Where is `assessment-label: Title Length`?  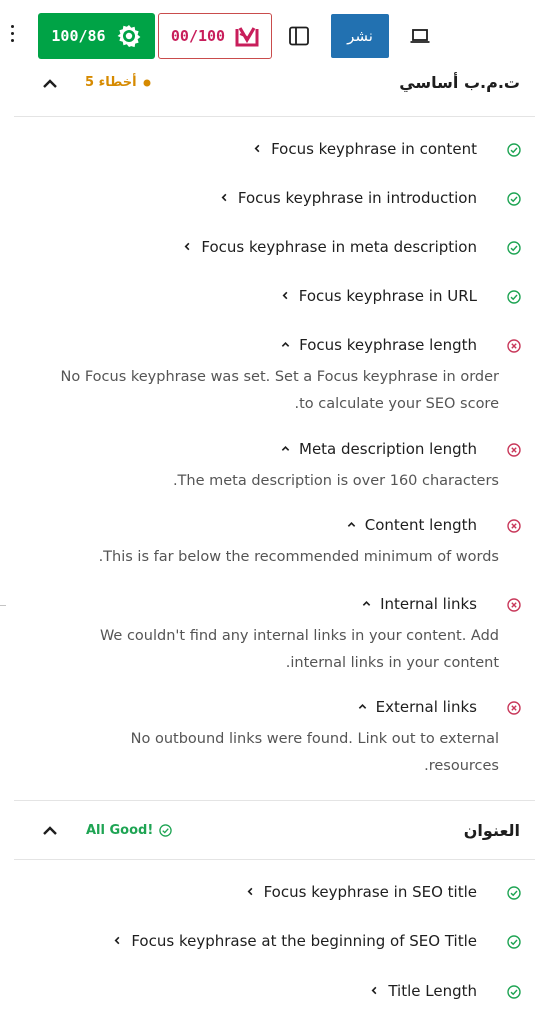
assessment-label: Title Length is located at coordinates (432, 991).